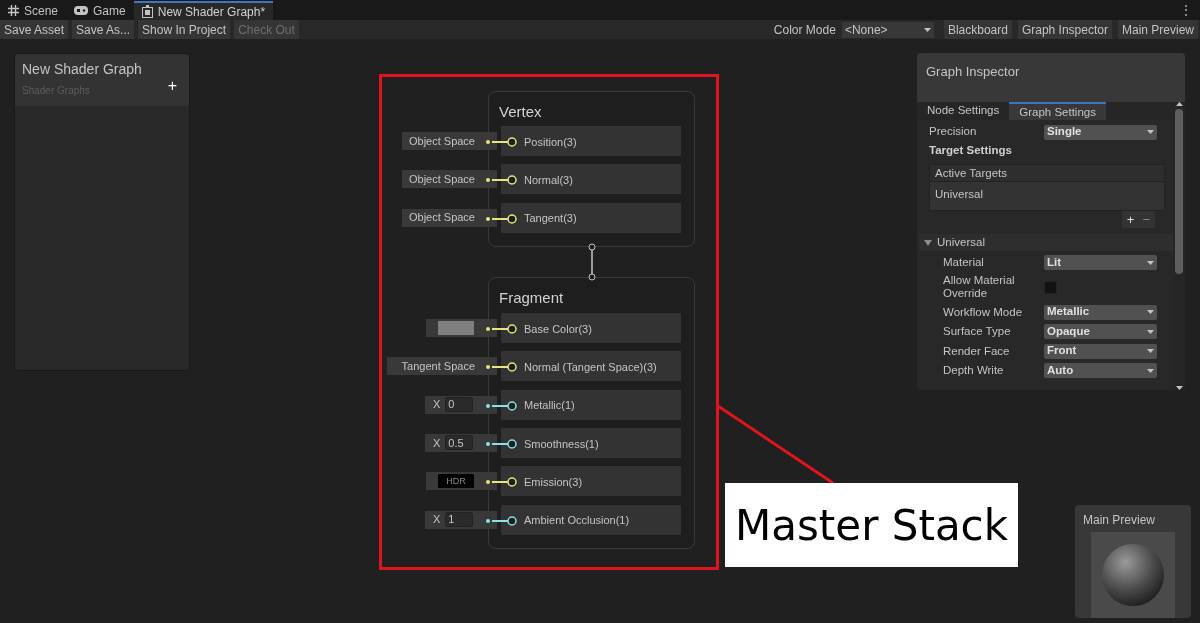 This screenshot has height=623, width=1200. What do you see at coordinates (459, 443) in the screenshot?
I see `value-field: 0.5` at bounding box center [459, 443].